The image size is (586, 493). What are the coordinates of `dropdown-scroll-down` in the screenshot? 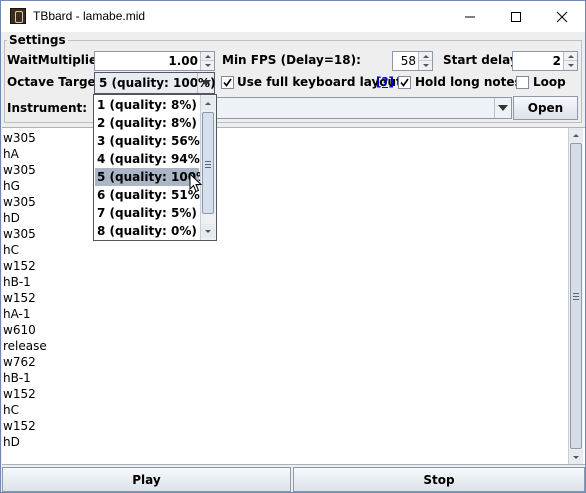 It's located at (208, 231).